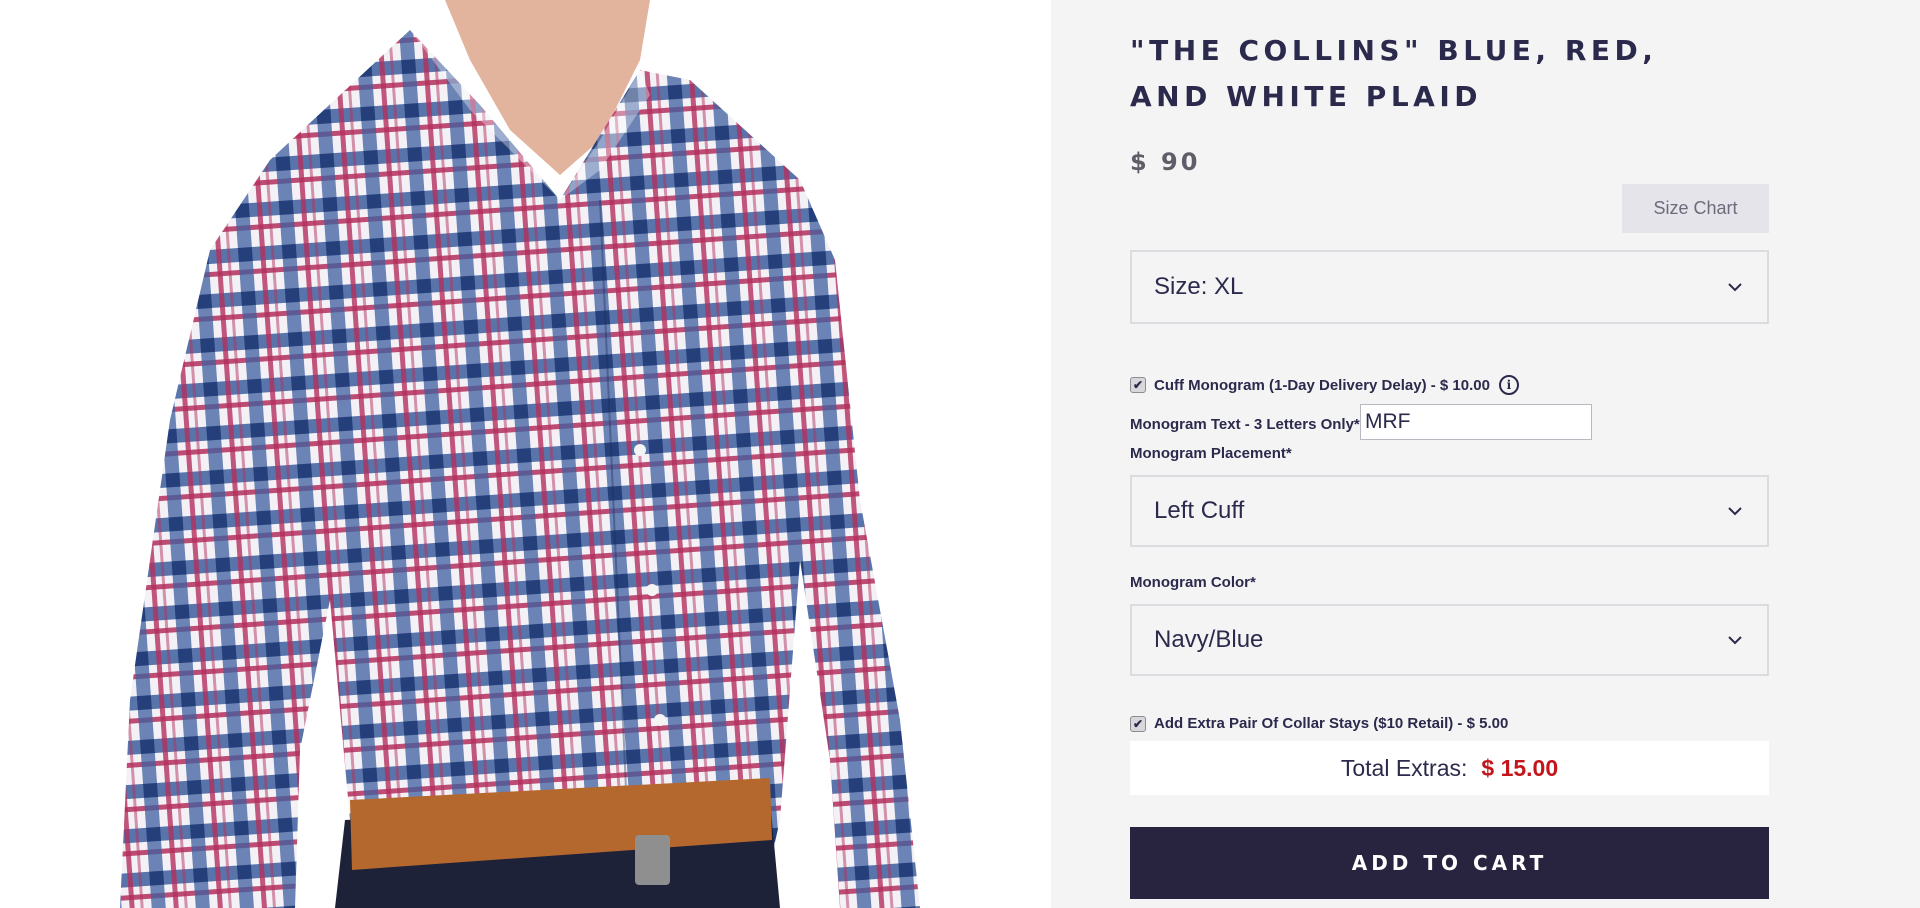 This screenshot has height=908, width=1920. I want to click on total-extras: Total Extras: $ 15.00, so click(1449, 768).